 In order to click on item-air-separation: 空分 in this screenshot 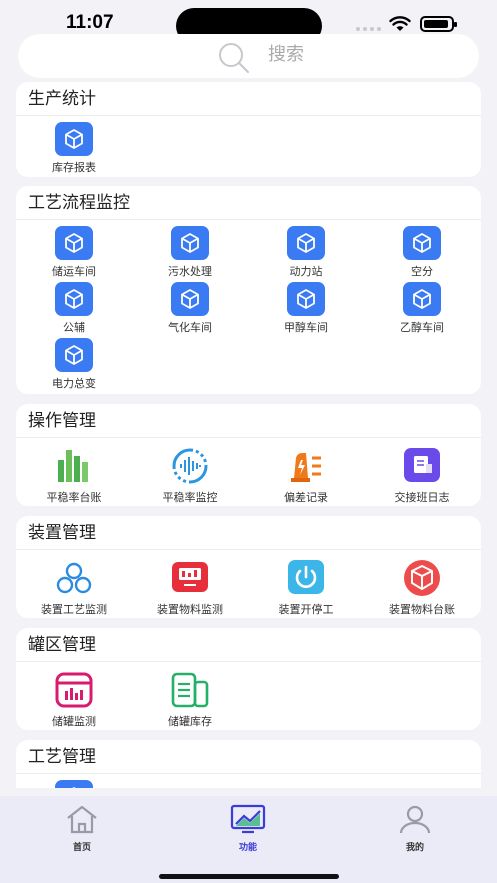, I will do `click(422, 252)`.